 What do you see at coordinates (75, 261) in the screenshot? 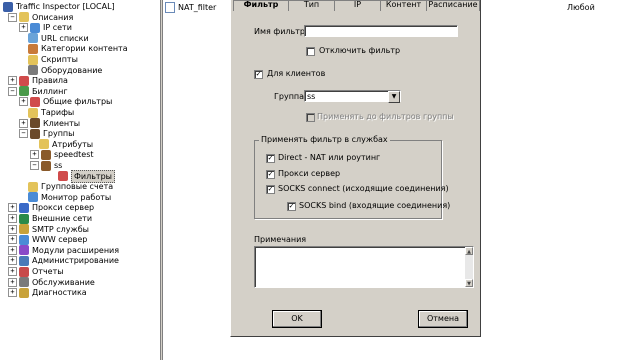
I see `tree-item-label: Администрирование` at bounding box center [75, 261].